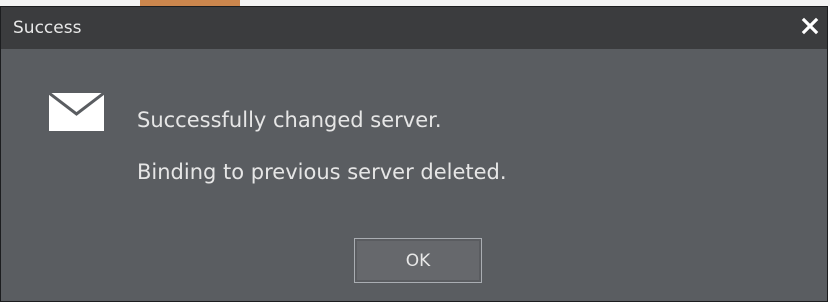 The height and width of the screenshot is (304, 830). Describe the element at coordinates (322, 172) in the screenshot. I see `message-line-2: Binding to previous server deleted.` at that location.